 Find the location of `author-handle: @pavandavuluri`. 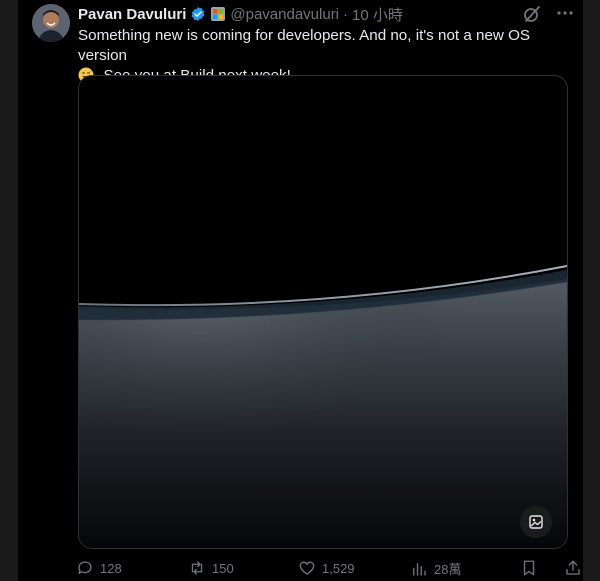

author-handle: @pavandavuluri is located at coordinates (284, 14).